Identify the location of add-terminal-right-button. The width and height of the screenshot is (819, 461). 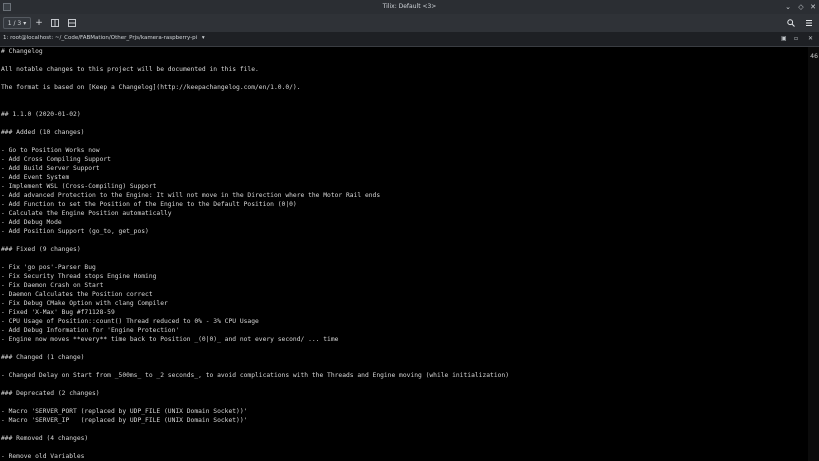
(55, 23).